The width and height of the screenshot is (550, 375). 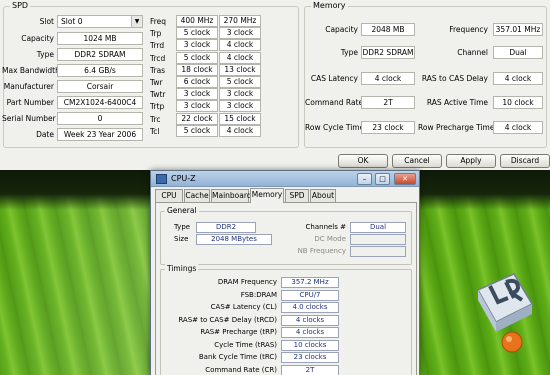 What do you see at coordinates (156, 82) in the screenshot?
I see `timing-row-label: Twr` at bounding box center [156, 82].